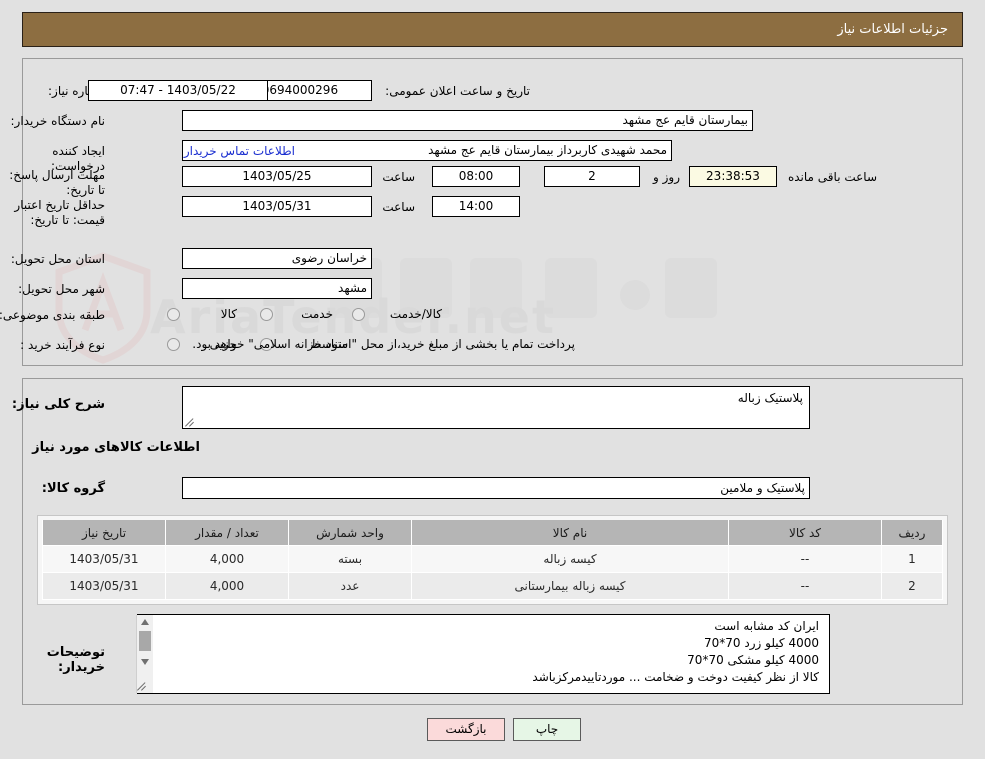  Describe the element at coordinates (753, 660) in the screenshot. I see `buyer-notes-line: 4000 کیلو مشکی 70*70` at that location.